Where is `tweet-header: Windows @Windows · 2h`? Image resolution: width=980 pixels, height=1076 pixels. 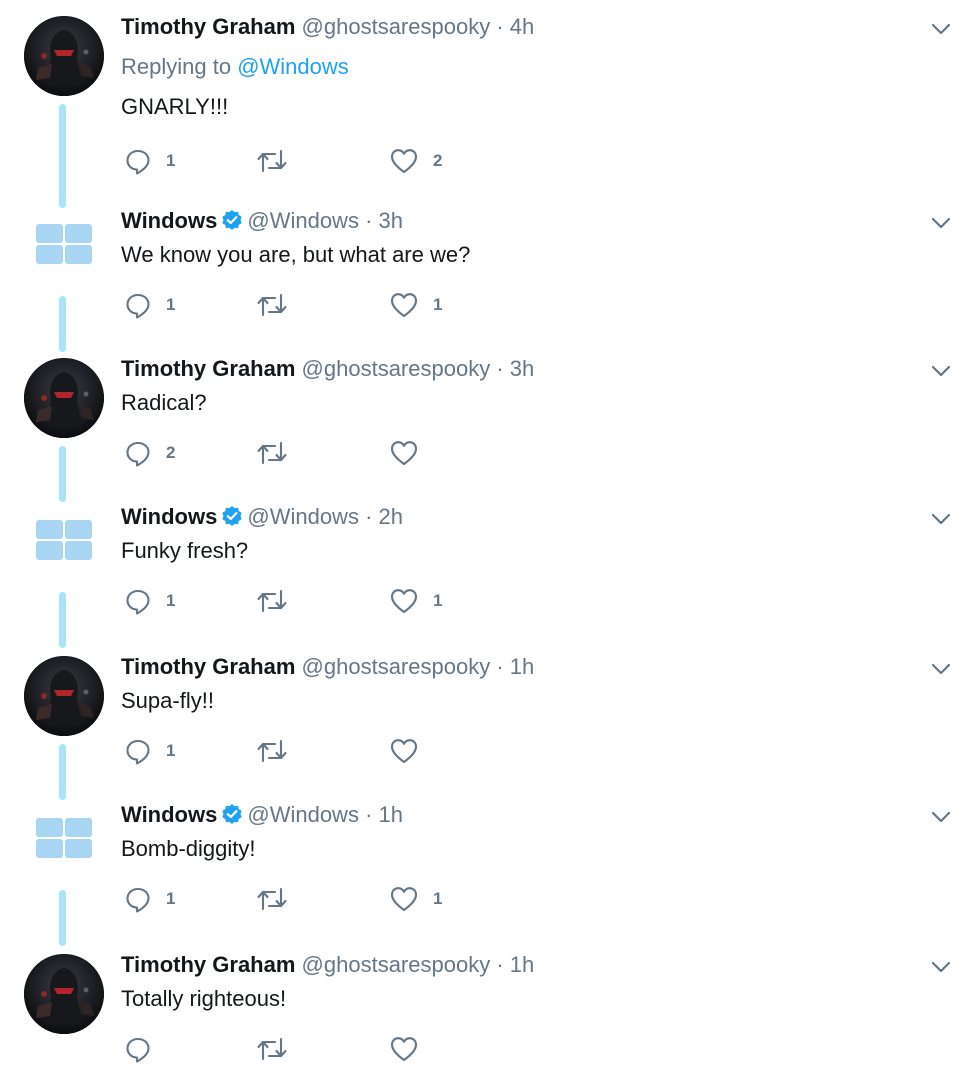
tweet-header: Windows @Windows · 2h is located at coordinates (262, 518).